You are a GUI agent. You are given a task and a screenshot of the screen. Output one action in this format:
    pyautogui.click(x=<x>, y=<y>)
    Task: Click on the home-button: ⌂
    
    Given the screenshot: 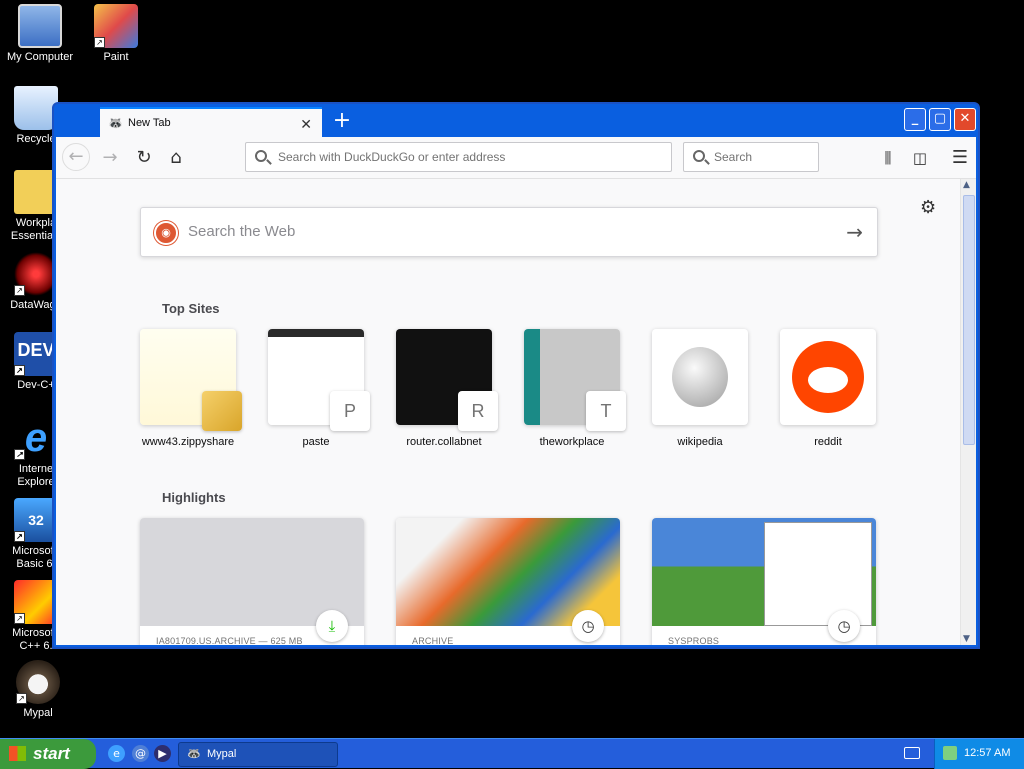 What is the action you would take?
    pyautogui.click(x=176, y=158)
    